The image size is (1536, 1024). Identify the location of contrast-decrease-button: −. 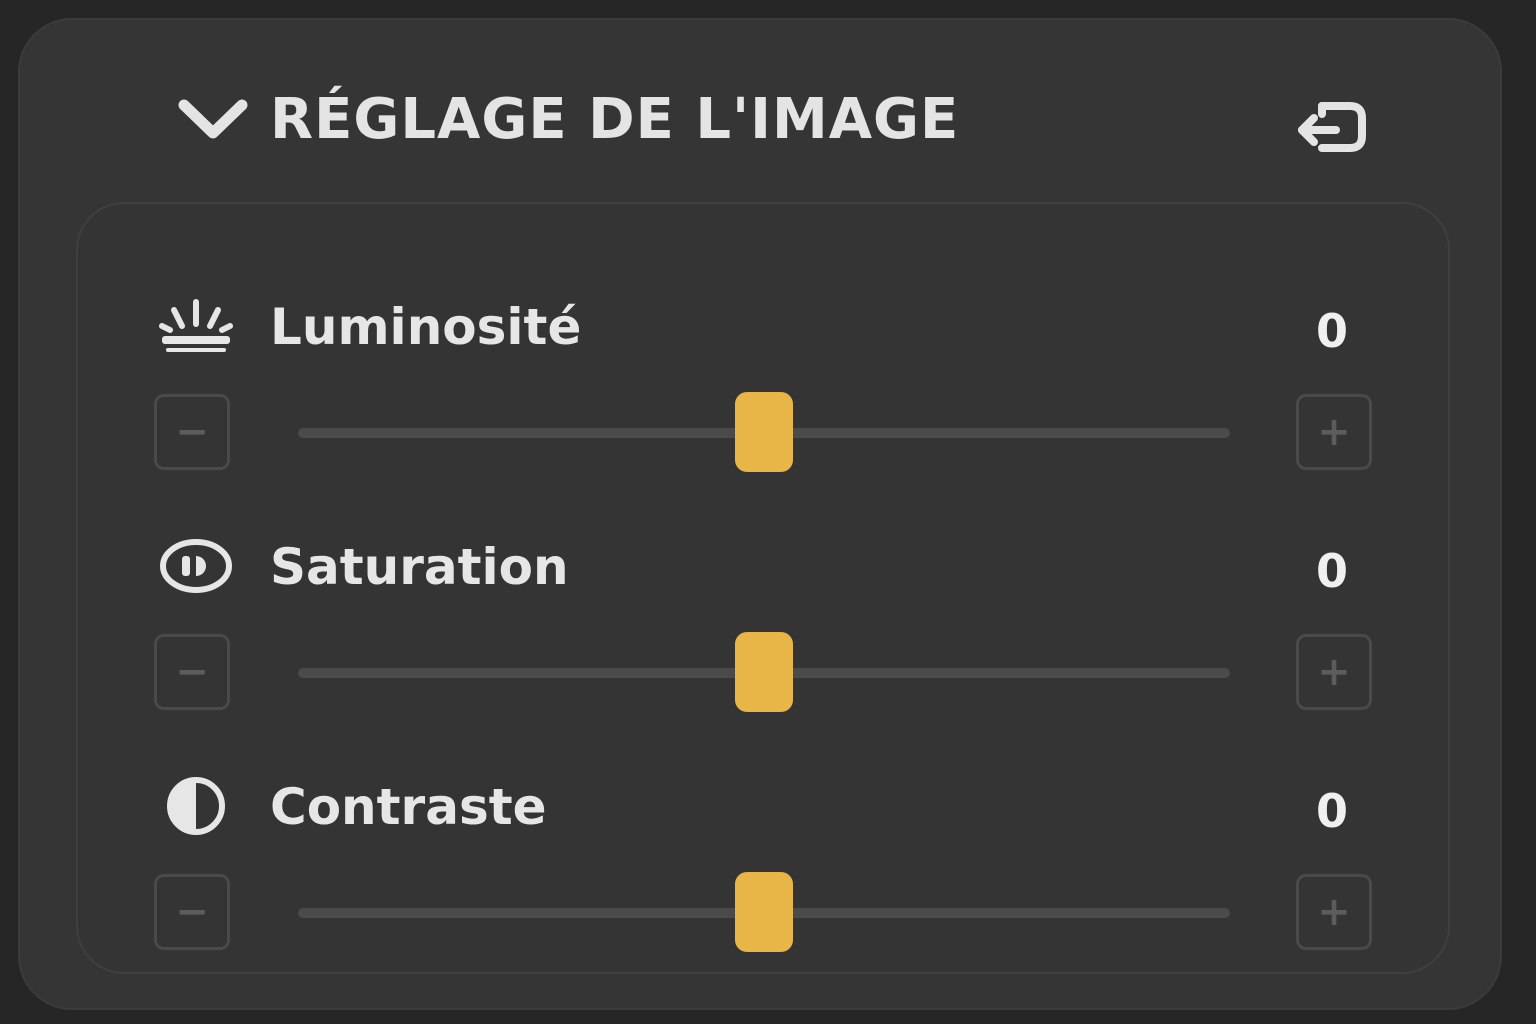
(192, 912).